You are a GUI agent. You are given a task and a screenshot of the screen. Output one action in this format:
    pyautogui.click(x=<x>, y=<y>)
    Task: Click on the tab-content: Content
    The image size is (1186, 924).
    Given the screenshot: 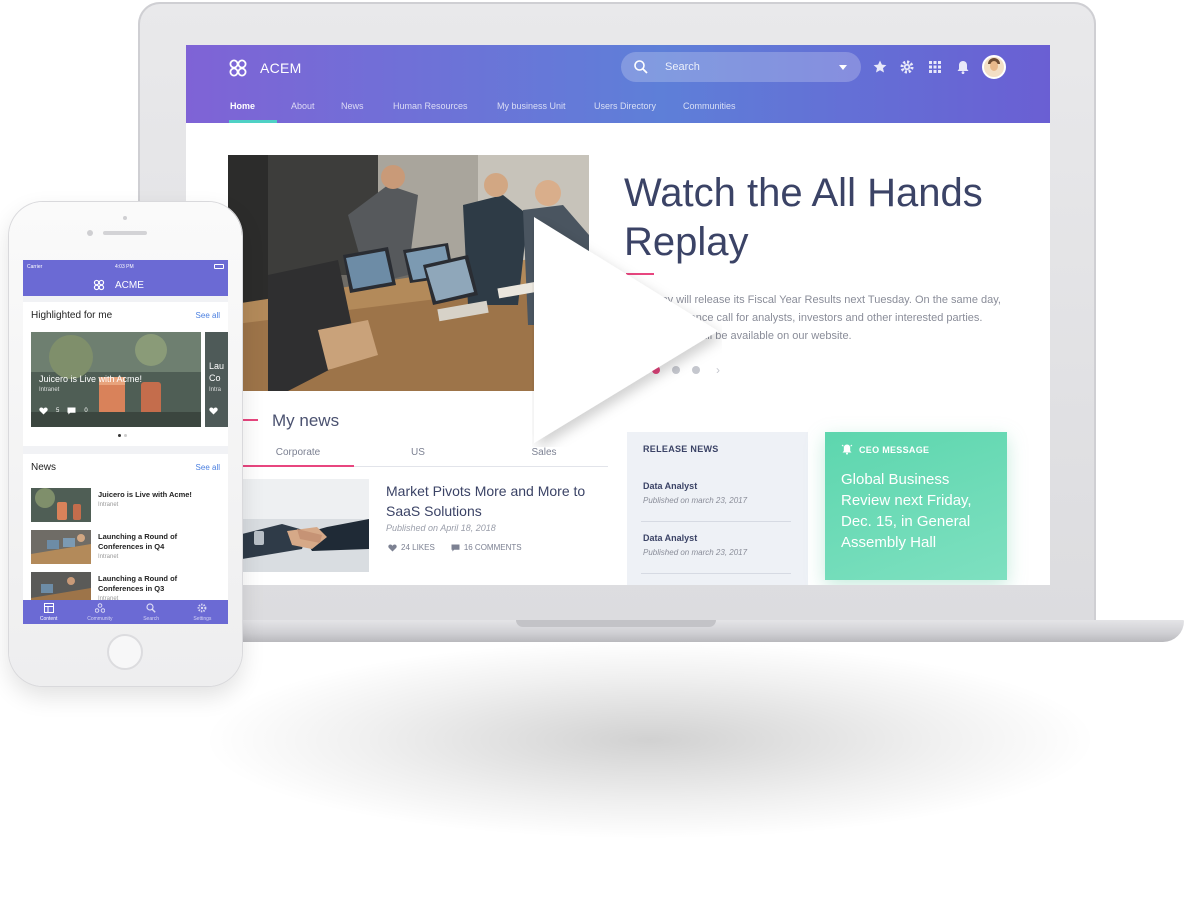 What is the action you would take?
    pyautogui.click(x=48, y=612)
    